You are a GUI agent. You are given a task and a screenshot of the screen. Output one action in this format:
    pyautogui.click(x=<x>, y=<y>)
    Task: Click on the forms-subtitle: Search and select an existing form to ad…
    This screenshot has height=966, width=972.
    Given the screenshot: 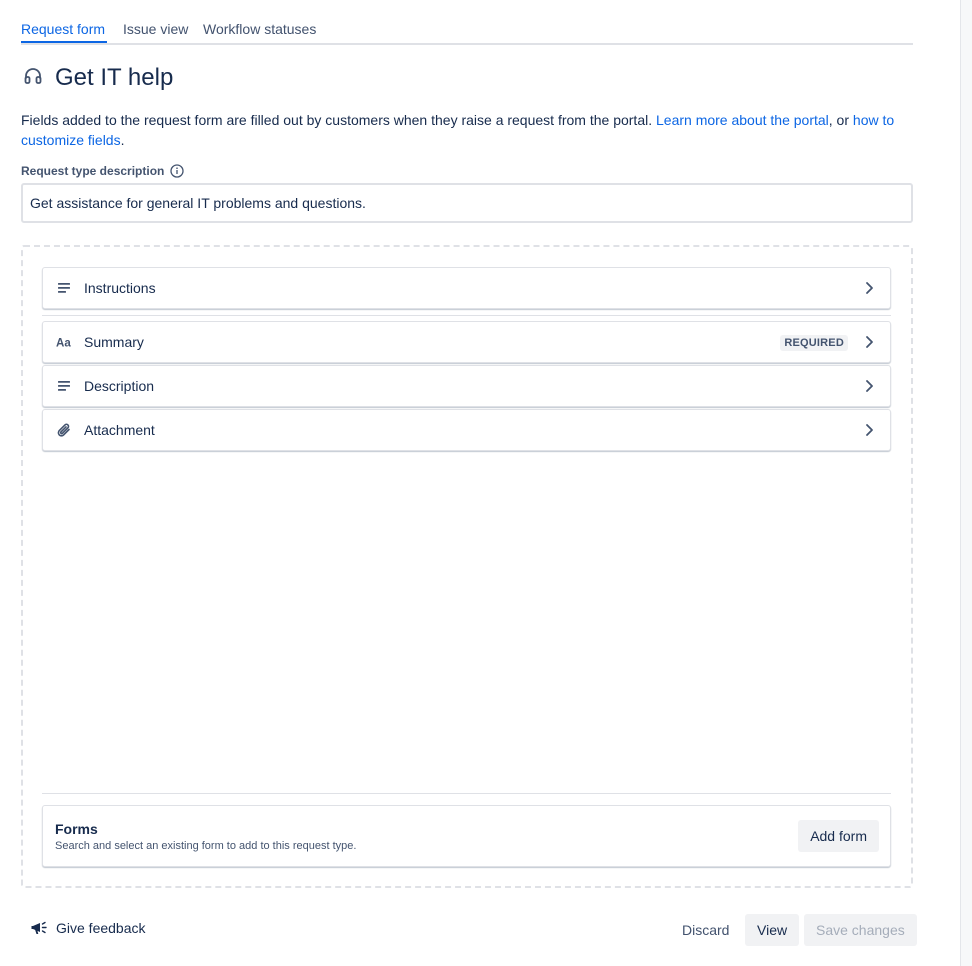 What is the action you would take?
    pyautogui.click(x=206, y=846)
    